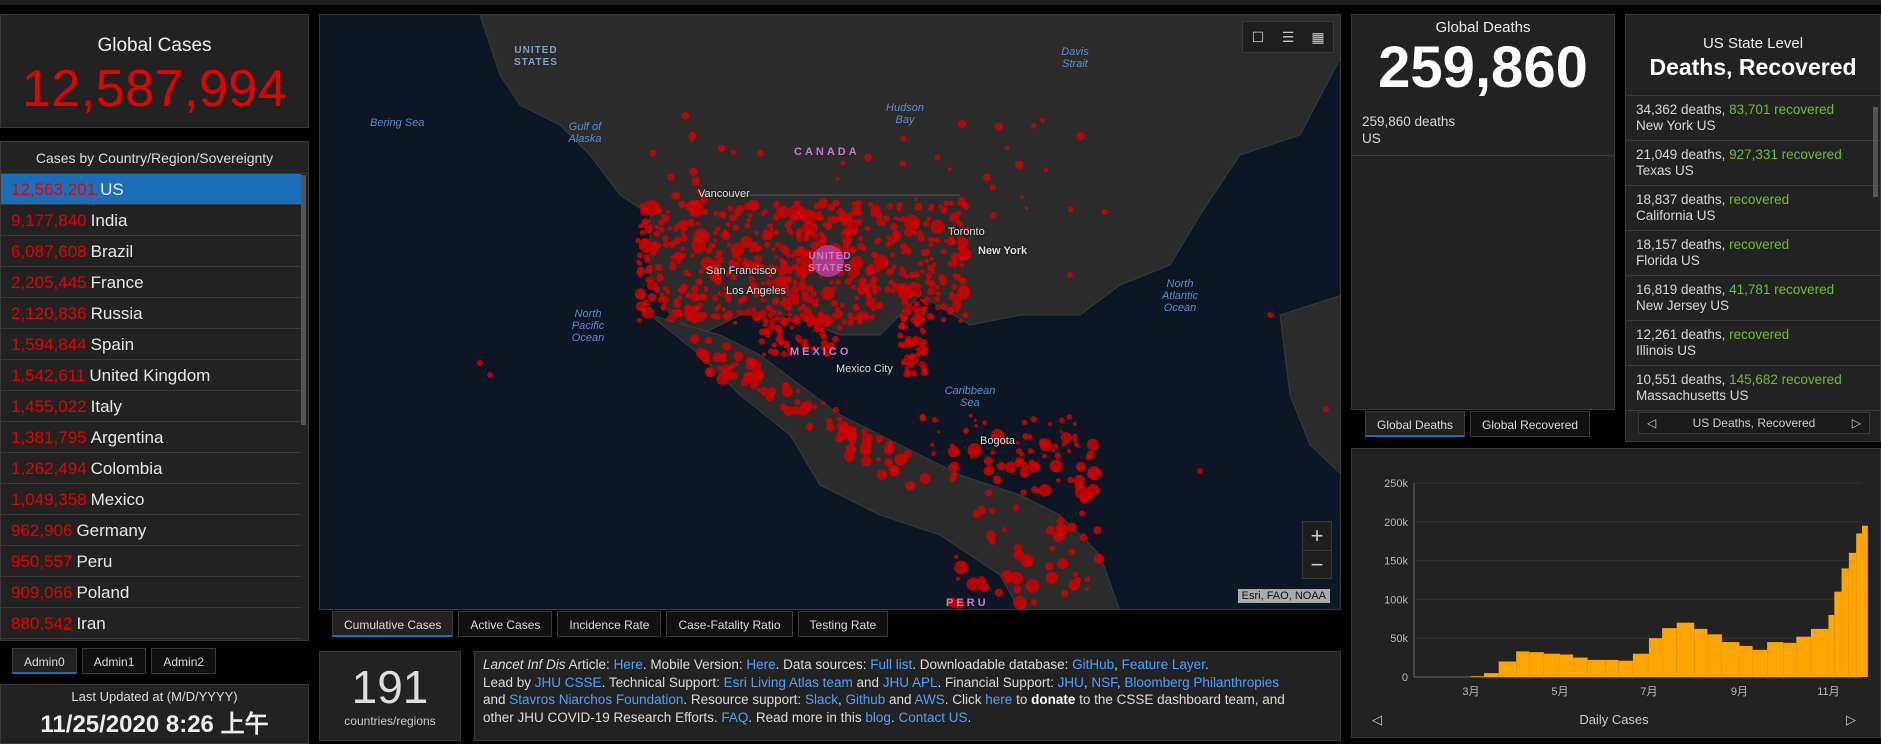  What do you see at coordinates (151, 375) in the screenshot?
I see `country-row: 1,542,611 United Kingdom` at bounding box center [151, 375].